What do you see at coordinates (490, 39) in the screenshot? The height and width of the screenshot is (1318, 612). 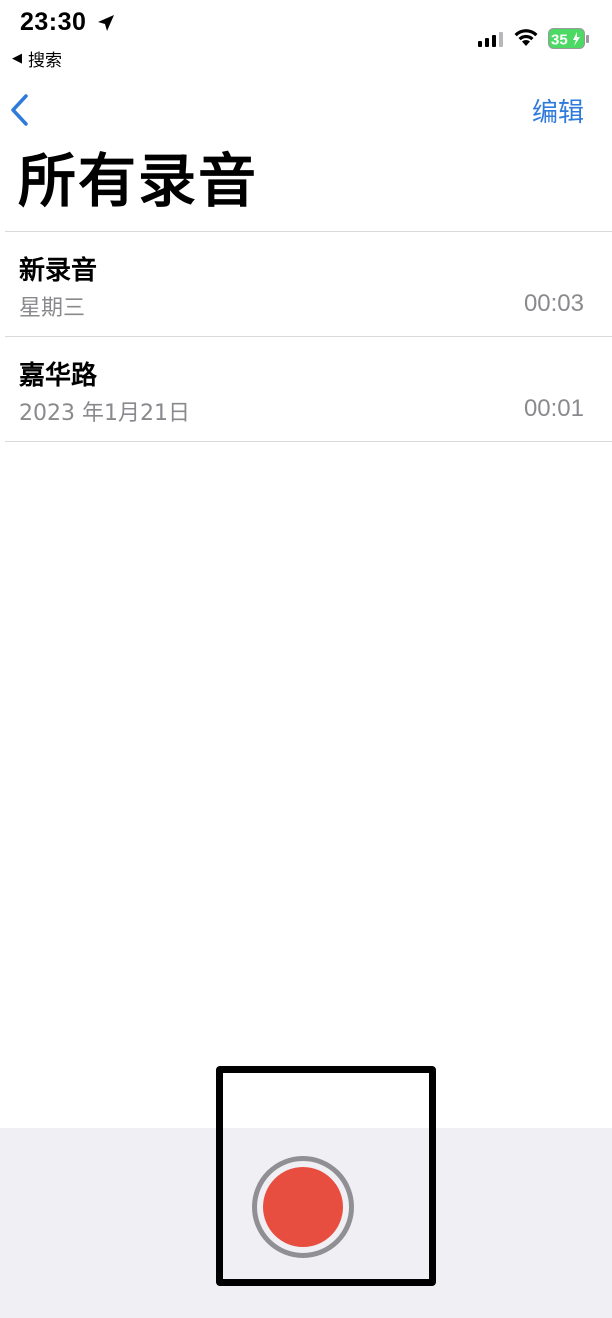 I see `cellular-signal-icon` at bounding box center [490, 39].